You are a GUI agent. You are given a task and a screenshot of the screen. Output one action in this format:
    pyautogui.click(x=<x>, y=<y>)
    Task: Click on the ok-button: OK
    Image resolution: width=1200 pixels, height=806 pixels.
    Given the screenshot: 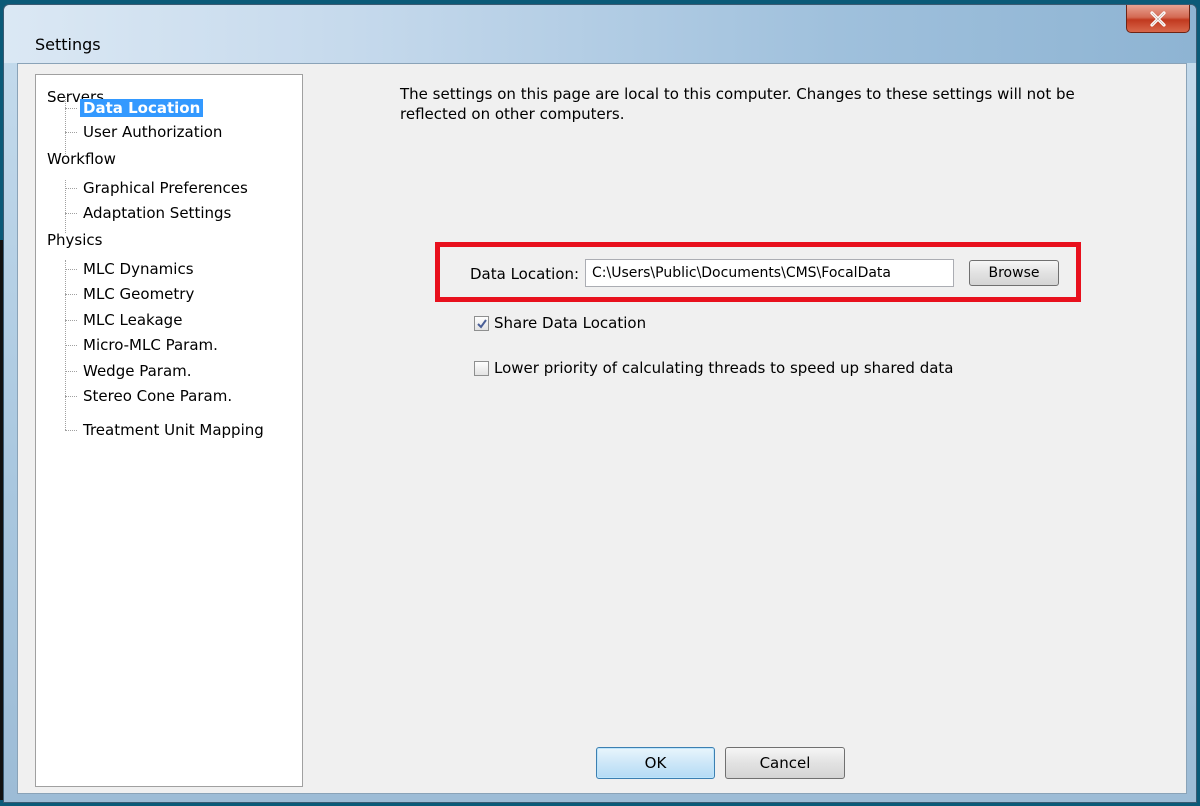 What is the action you would take?
    pyautogui.click(x=655, y=763)
    